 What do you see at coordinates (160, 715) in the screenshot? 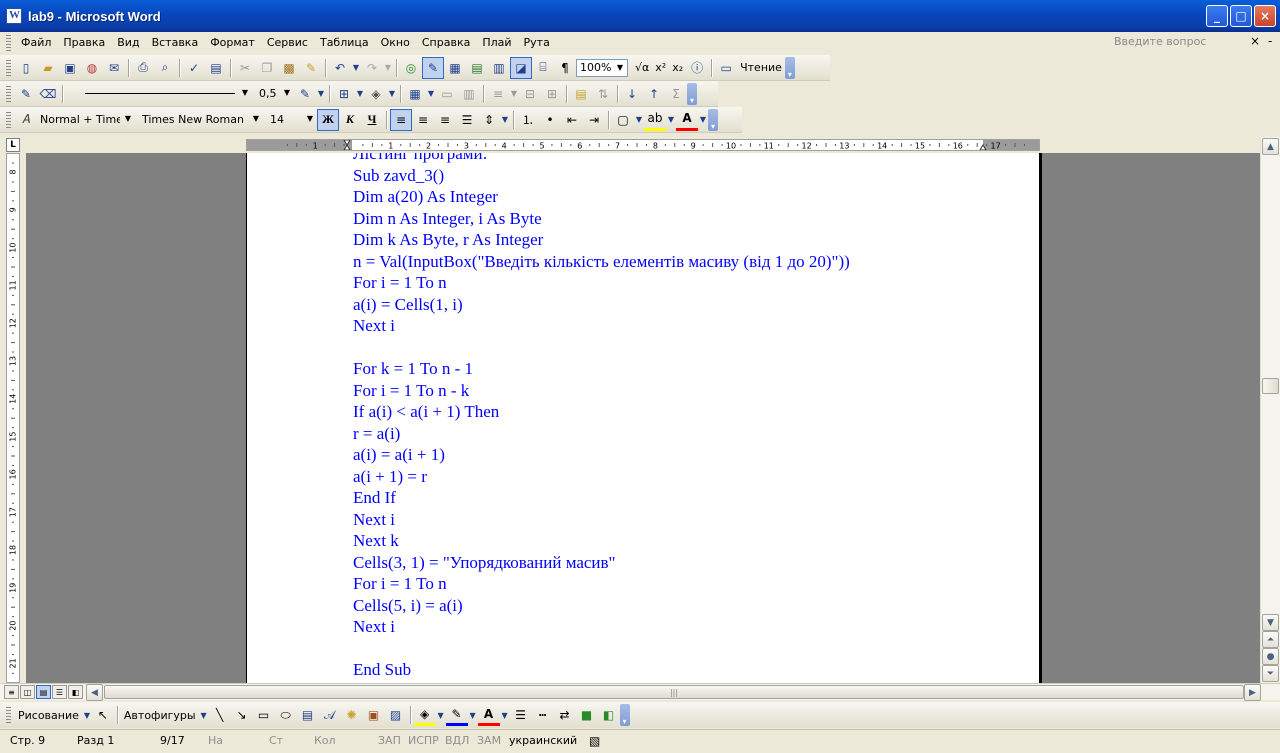
I see `autoshapes-menu-button: Автофигуры` at bounding box center [160, 715].